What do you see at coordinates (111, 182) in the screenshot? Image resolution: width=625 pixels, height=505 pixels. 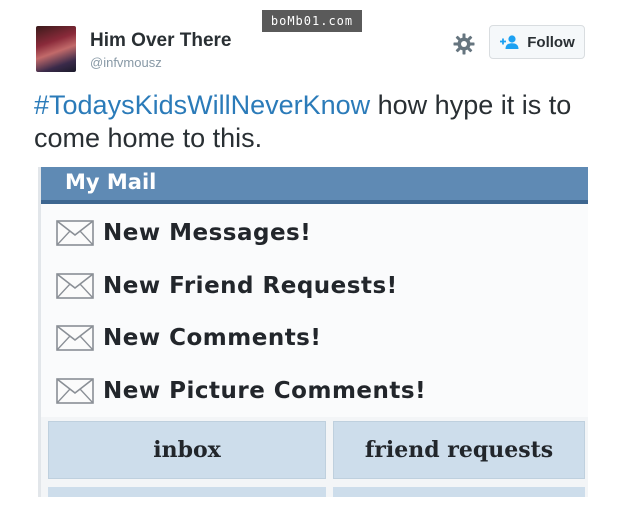 I see `mail-title: My Mail` at bounding box center [111, 182].